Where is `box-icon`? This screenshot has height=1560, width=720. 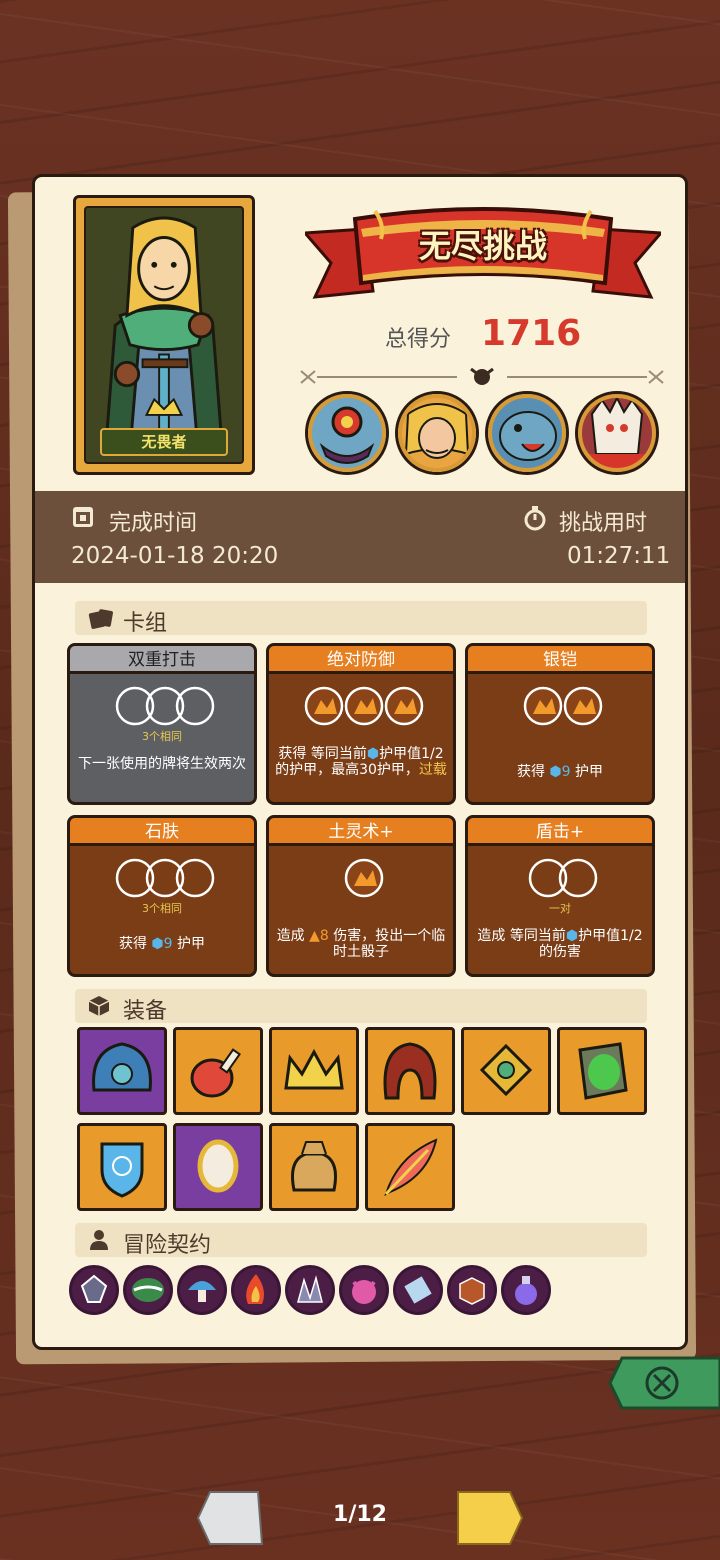 box-icon is located at coordinates (99, 1006).